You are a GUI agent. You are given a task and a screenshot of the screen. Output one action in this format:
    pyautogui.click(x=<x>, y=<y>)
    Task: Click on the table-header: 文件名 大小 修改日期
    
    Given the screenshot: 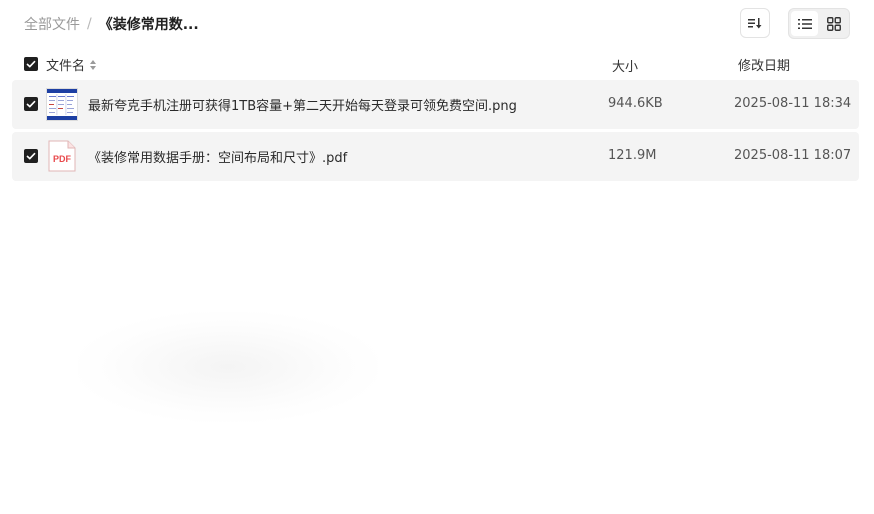 What is the action you would take?
    pyautogui.click(x=435, y=64)
    